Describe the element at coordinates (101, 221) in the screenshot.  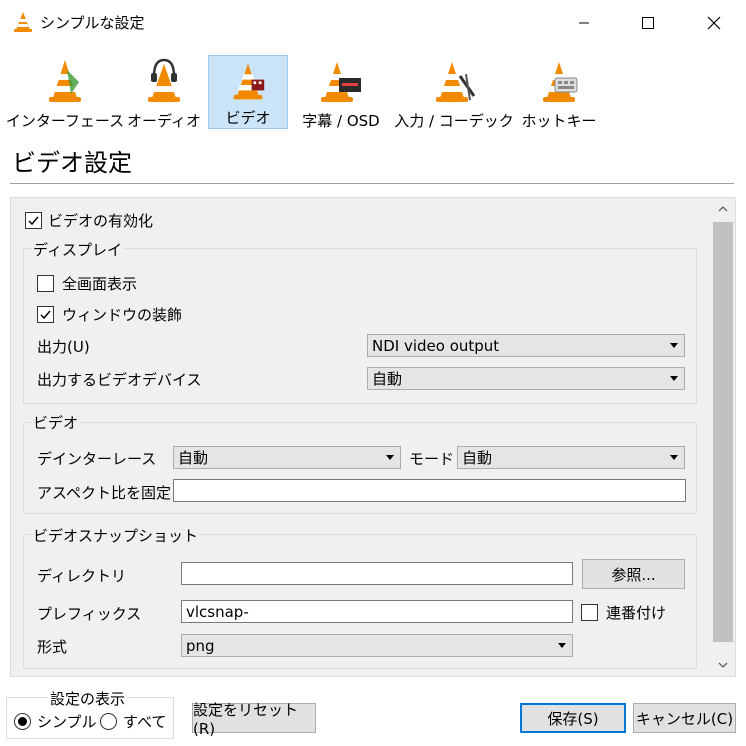
I see `enable-video-label: ビデオの有効化` at that location.